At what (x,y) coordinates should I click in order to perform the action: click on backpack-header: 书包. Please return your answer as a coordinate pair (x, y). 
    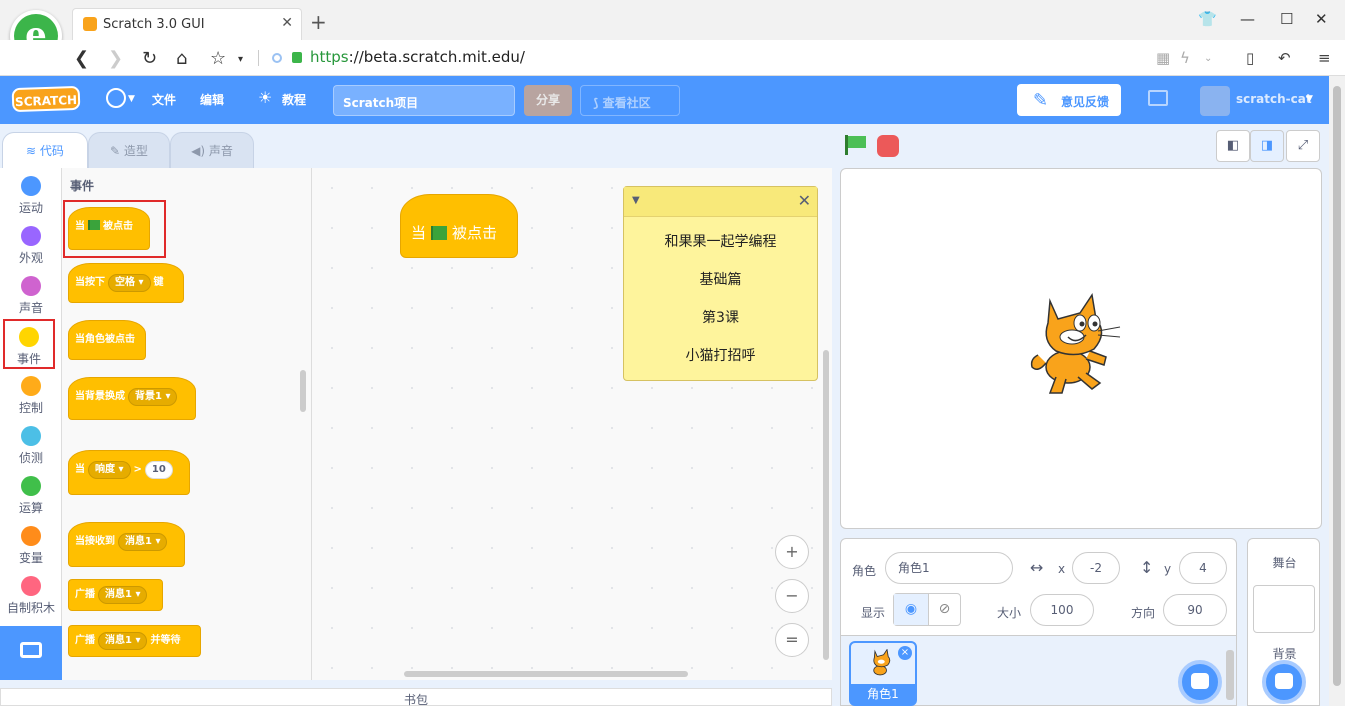
    Looking at the image, I should click on (416, 697).